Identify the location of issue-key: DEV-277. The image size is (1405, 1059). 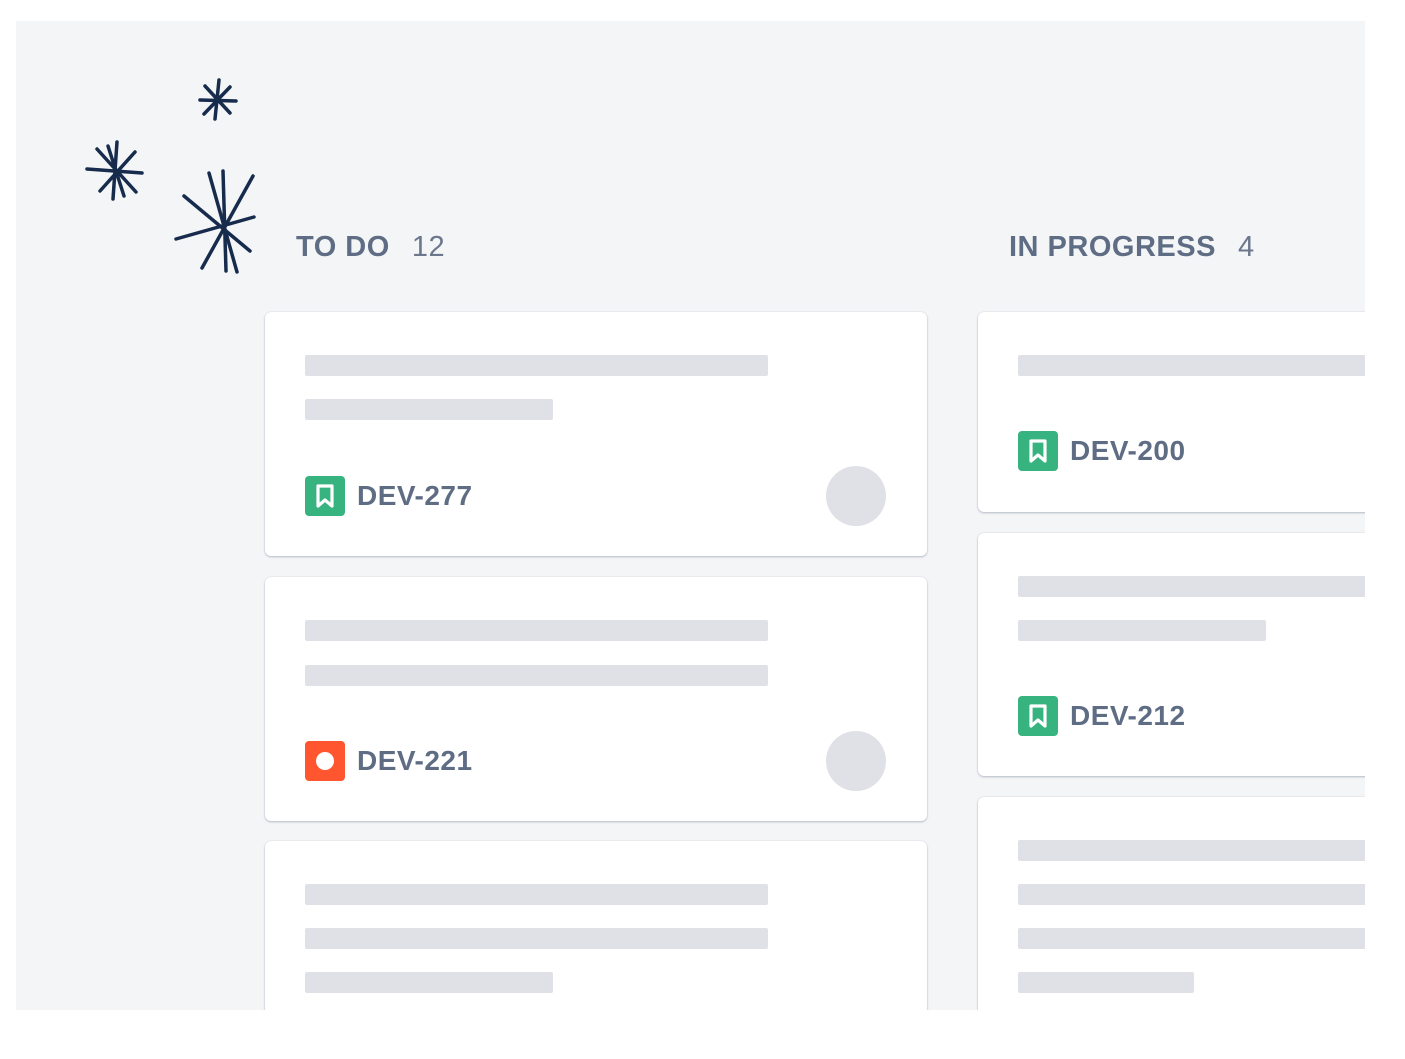
(415, 496).